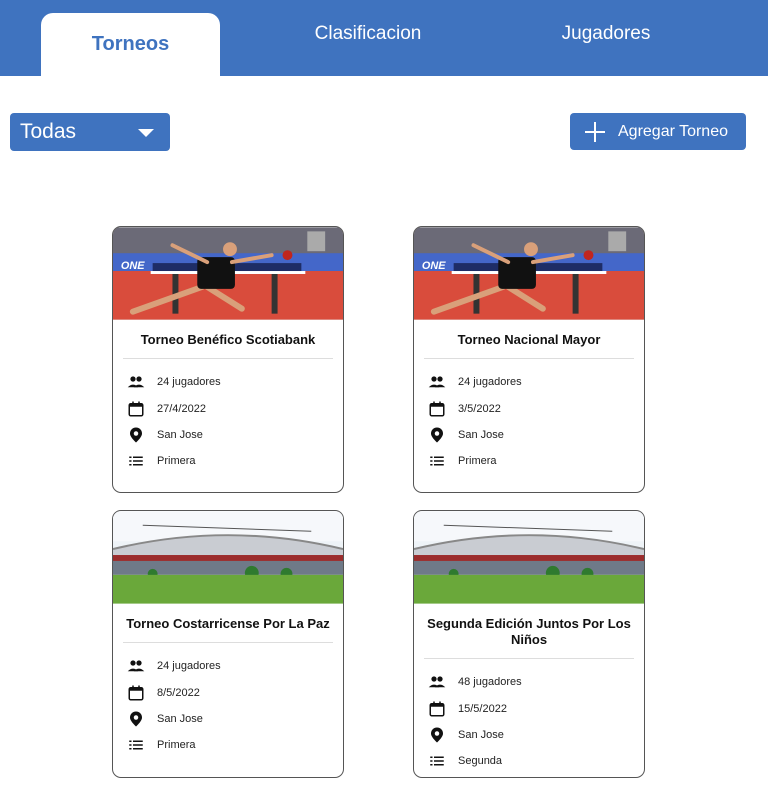 This screenshot has height=786, width=768. I want to click on tournament-date: 8/5/2022, so click(178, 692).